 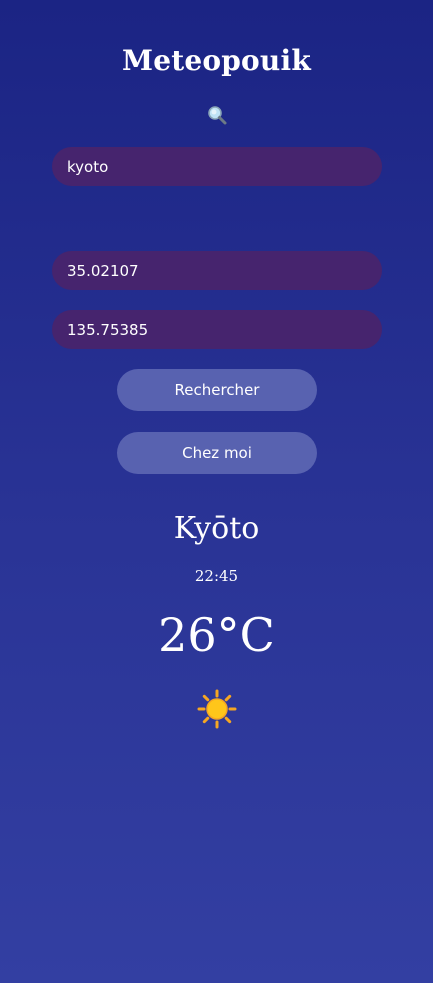 I want to click on city-name: Kyōto, so click(x=216, y=528).